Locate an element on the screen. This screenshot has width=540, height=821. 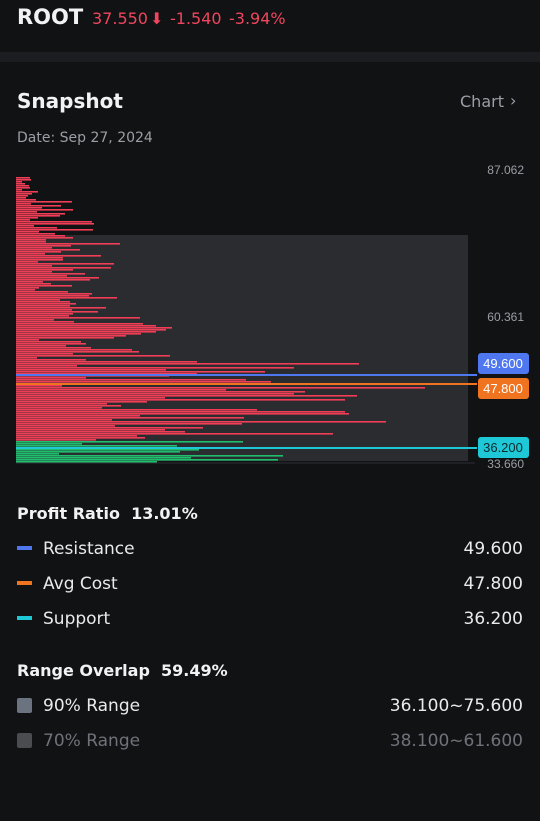
range-overlap-value: 59.49% is located at coordinates (194, 670).